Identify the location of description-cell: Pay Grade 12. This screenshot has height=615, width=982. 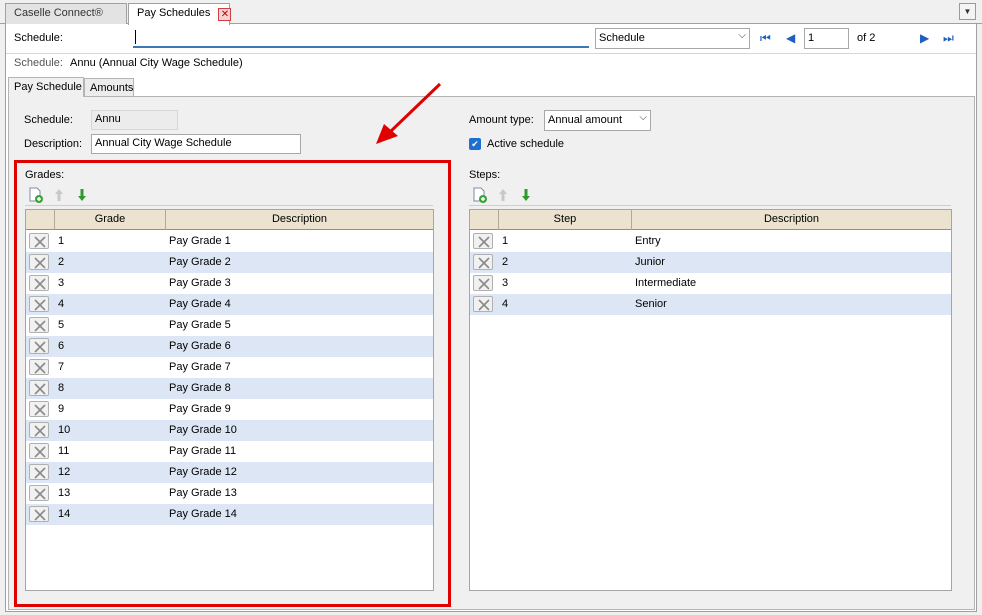
(203, 472).